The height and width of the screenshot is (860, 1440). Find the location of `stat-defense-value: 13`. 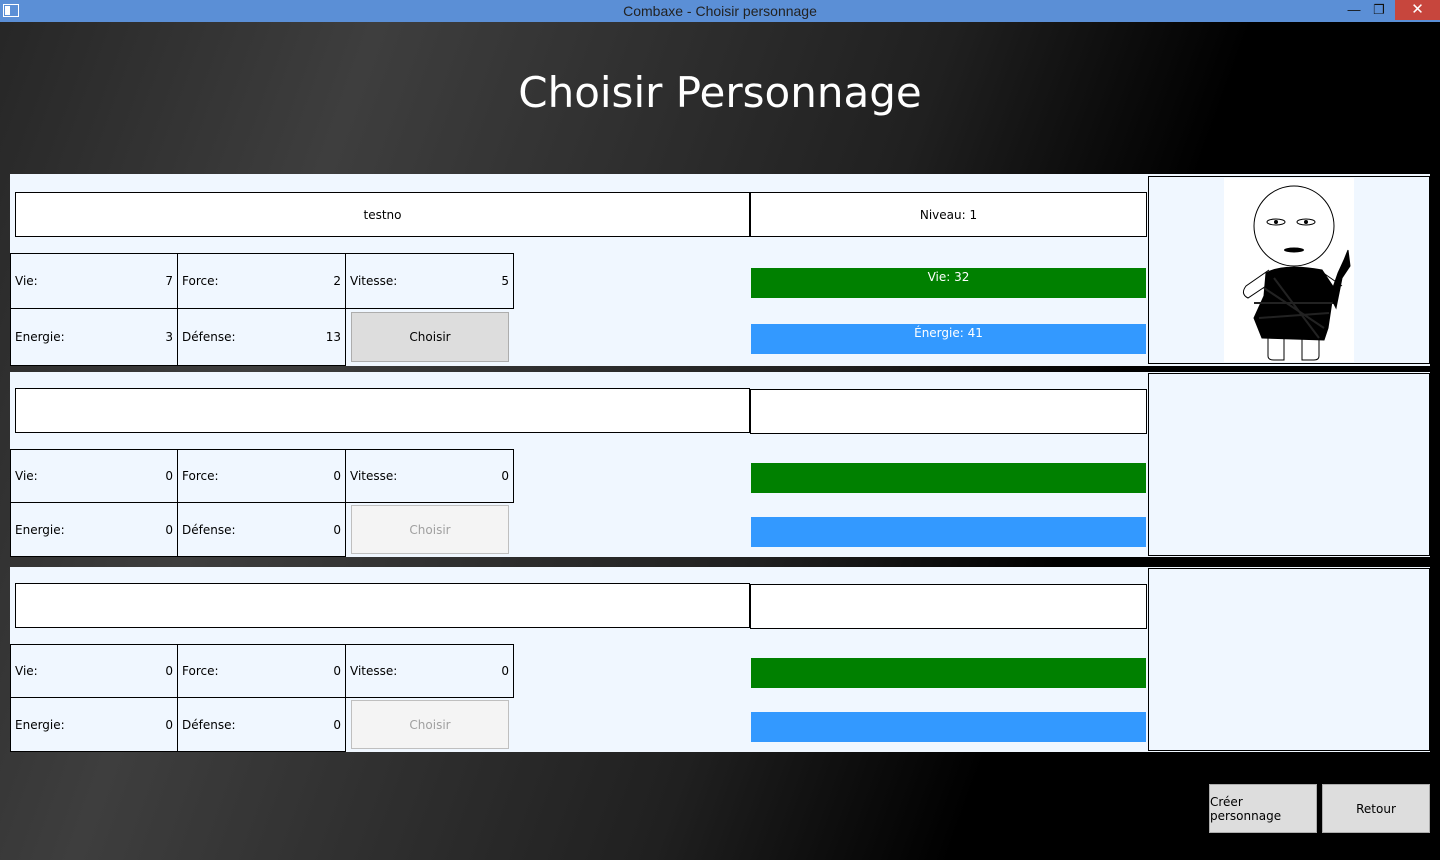

stat-defense-value: 13 is located at coordinates (333, 337).